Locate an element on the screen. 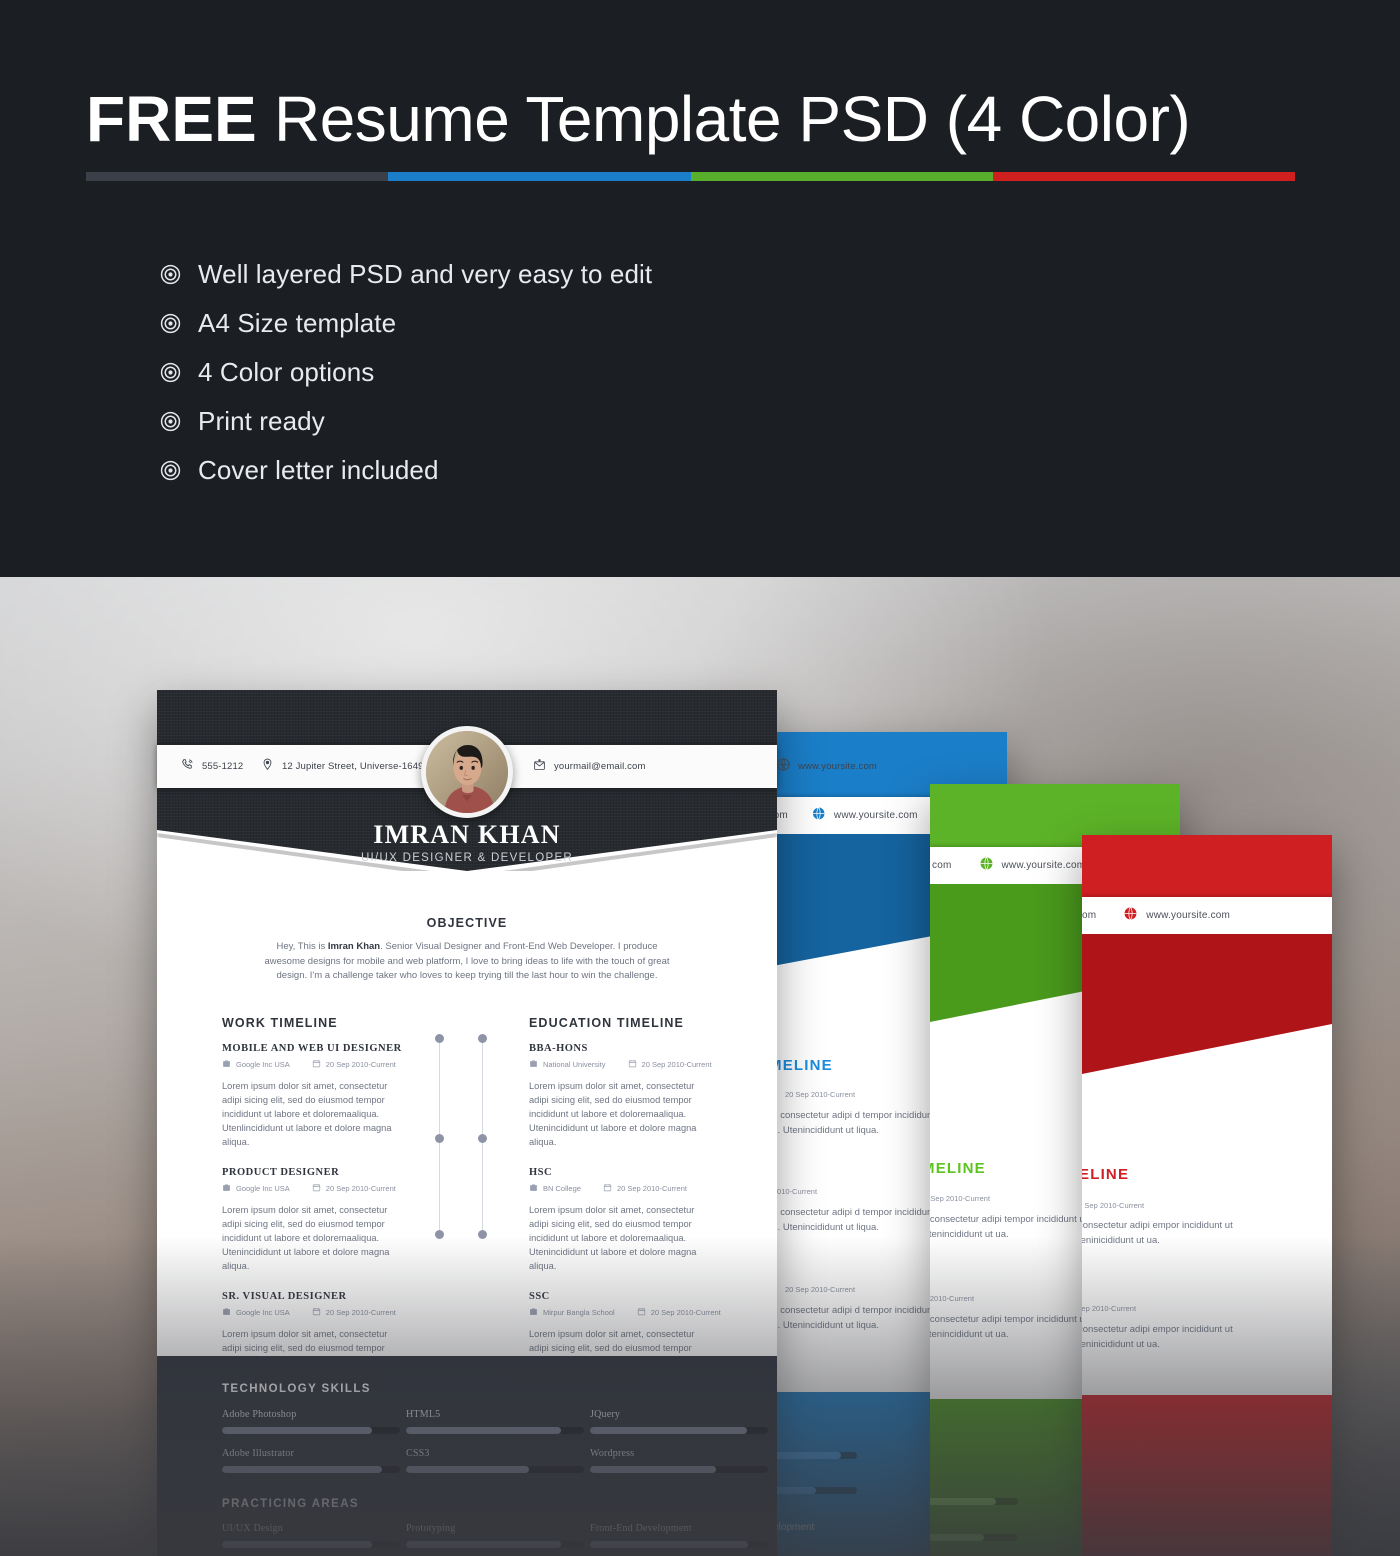 The image size is (1400, 1556). skill-item: Front-End Development is located at coordinates (679, 1535).